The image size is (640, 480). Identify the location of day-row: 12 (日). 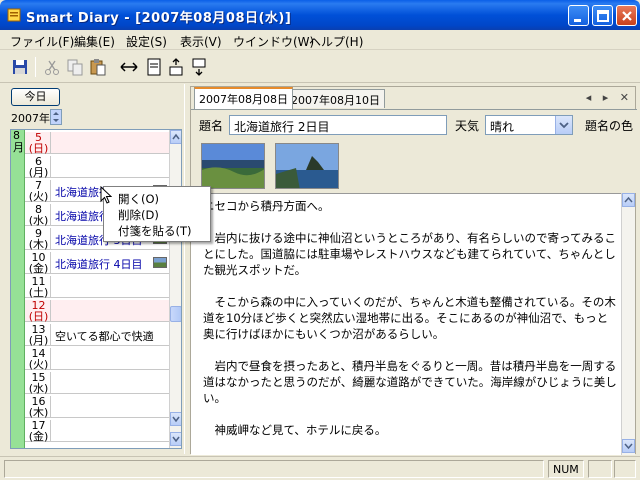
(98, 311).